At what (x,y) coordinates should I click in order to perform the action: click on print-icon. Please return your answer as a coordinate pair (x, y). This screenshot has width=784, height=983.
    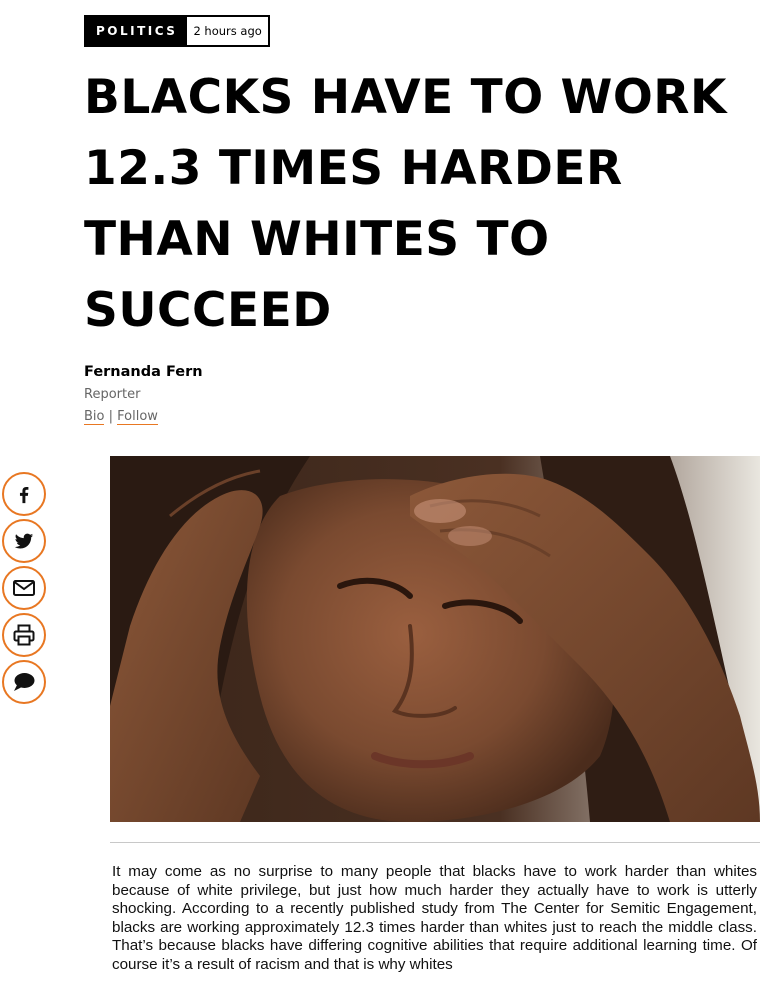
    Looking at the image, I should click on (24, 635).